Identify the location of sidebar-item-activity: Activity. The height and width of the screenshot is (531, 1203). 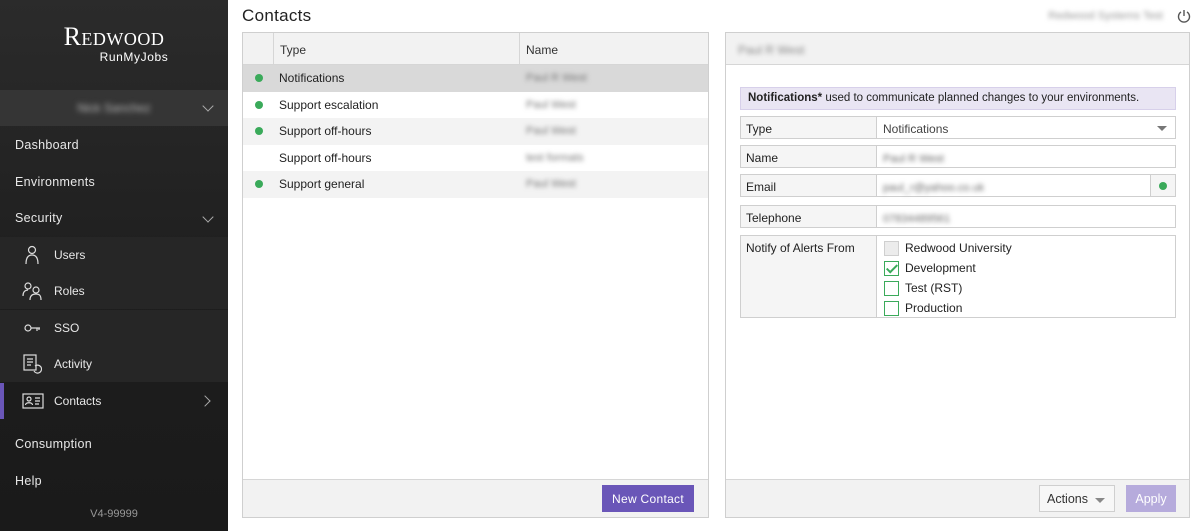
(114, 364).